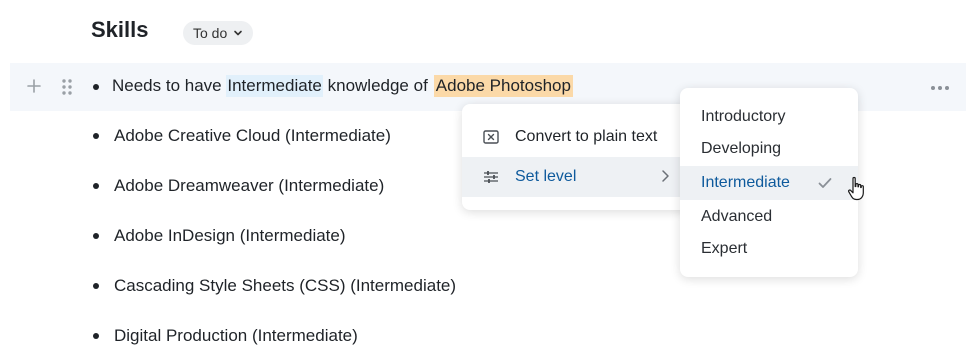 The width and height of the screenshot is (980, 364). Describe the element at coordinates (940, 87) in the screenshot. I see `more-options-icon` at that location.